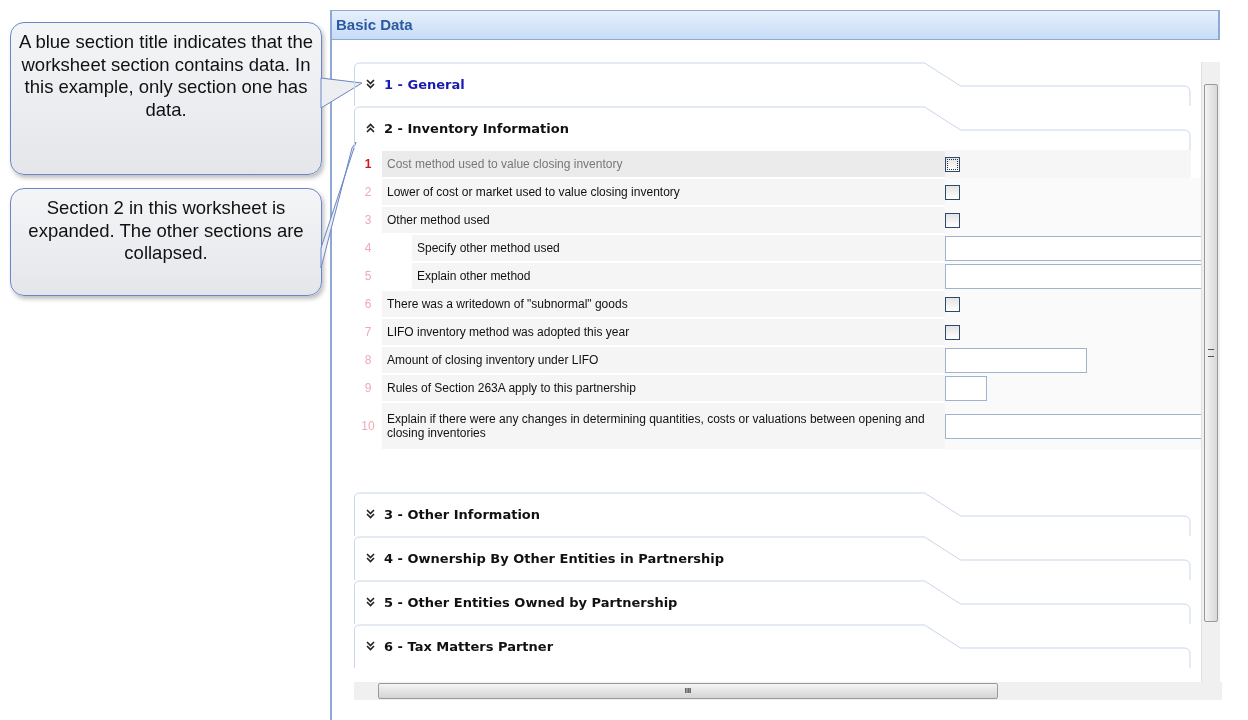  Describe the element at coordinates (166, 242) in the screenshot. I see `callout: Section 2 in this worksheet is expanded. The other sections are collapsed.` at that location.